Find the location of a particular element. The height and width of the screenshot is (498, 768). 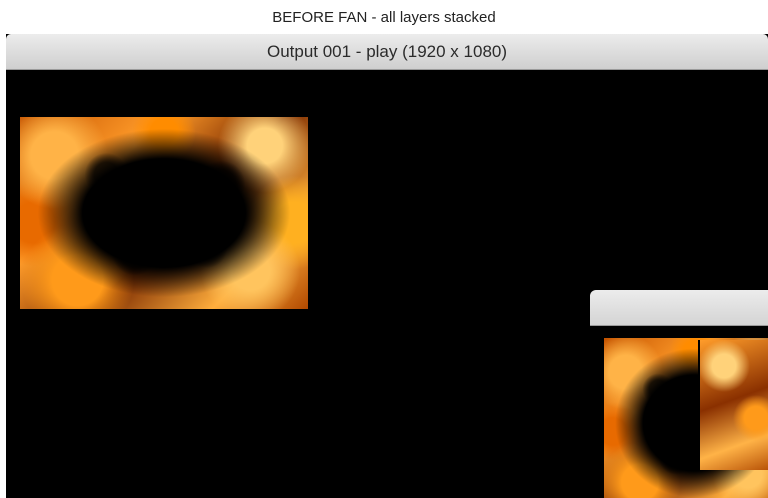

second-output-window is located at coordinates (679, 394).